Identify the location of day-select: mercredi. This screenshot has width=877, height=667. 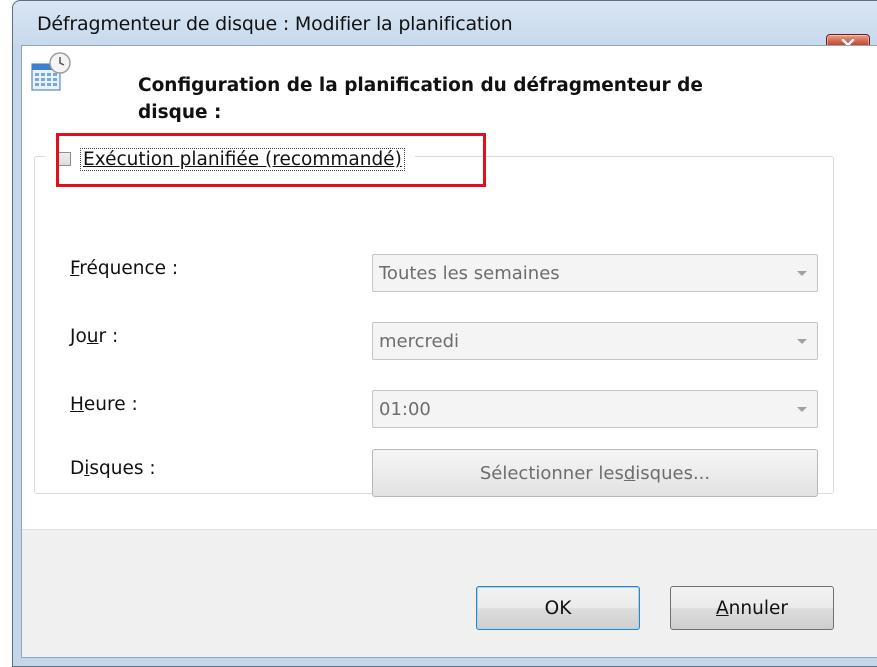
(595, 341).